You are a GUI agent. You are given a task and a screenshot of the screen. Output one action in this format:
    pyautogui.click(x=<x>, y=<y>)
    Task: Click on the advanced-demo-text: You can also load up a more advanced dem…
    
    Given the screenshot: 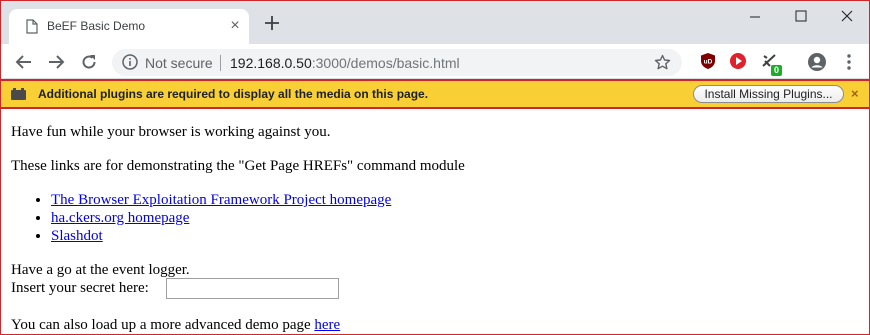 What is the action you would take?
    pyautogui.click(x=175, y=325)
    